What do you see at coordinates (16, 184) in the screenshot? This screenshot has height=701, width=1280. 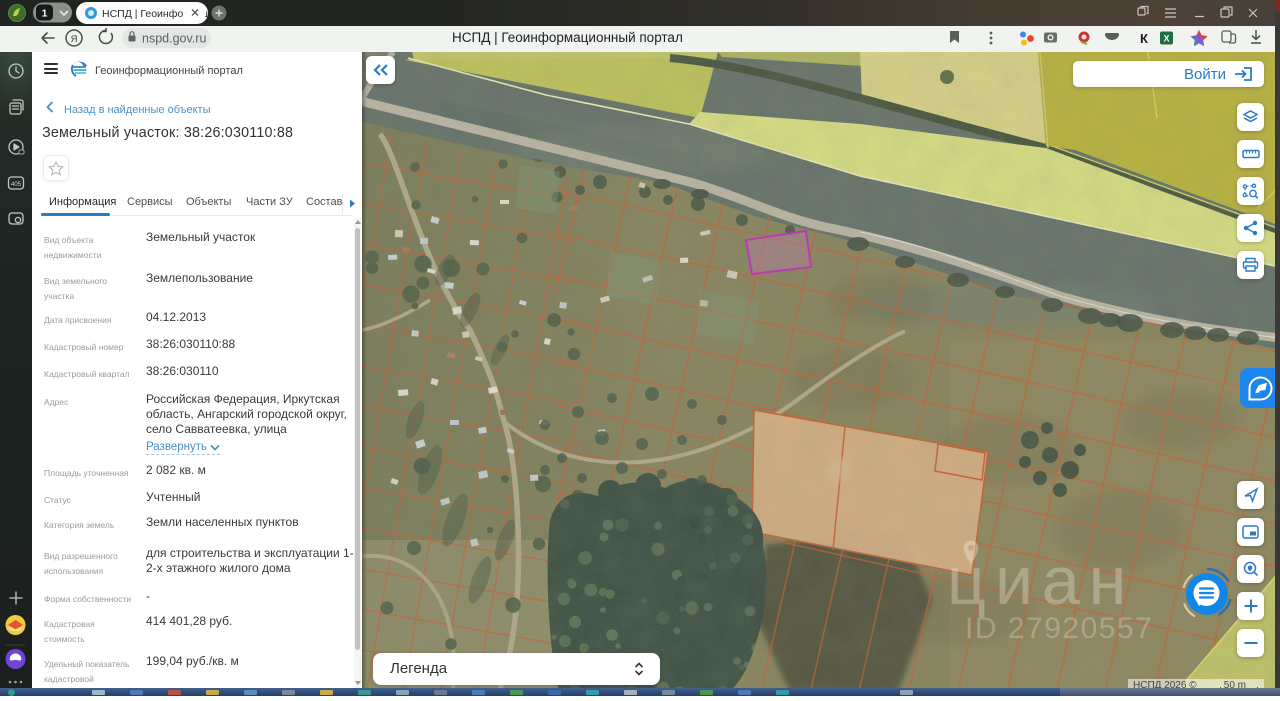 I see `svg-text: 405` at bounding box center [16, 184].